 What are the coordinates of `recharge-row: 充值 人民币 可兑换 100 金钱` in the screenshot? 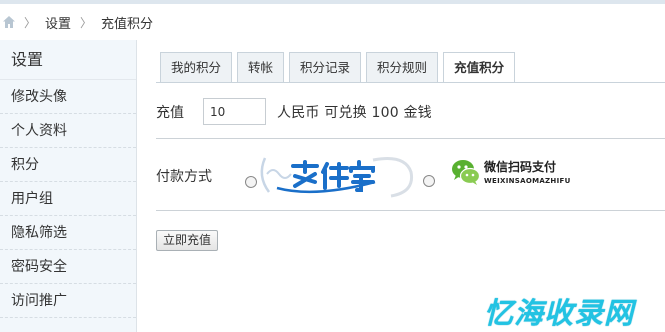 It's located at (294, 111).